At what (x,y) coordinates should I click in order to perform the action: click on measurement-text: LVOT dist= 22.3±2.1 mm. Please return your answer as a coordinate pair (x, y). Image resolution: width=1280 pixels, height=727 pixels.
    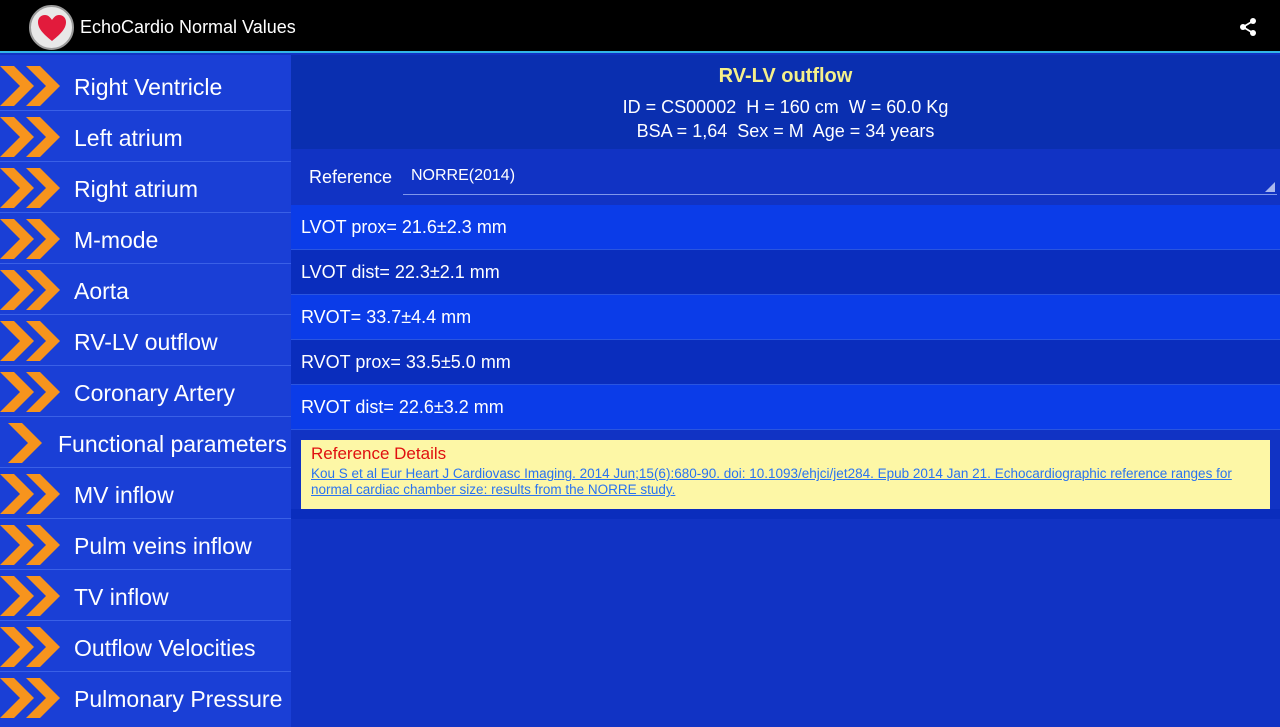
    Looking at the image, I should click on (400, 272).